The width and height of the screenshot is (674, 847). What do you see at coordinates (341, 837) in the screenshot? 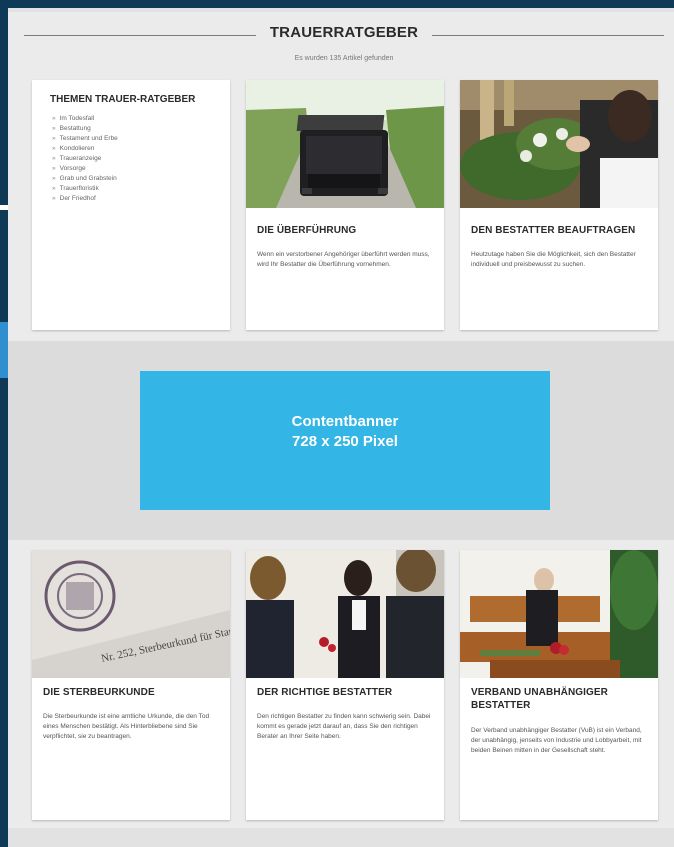
I see `footer-strip` at bounding box center [341, 837].